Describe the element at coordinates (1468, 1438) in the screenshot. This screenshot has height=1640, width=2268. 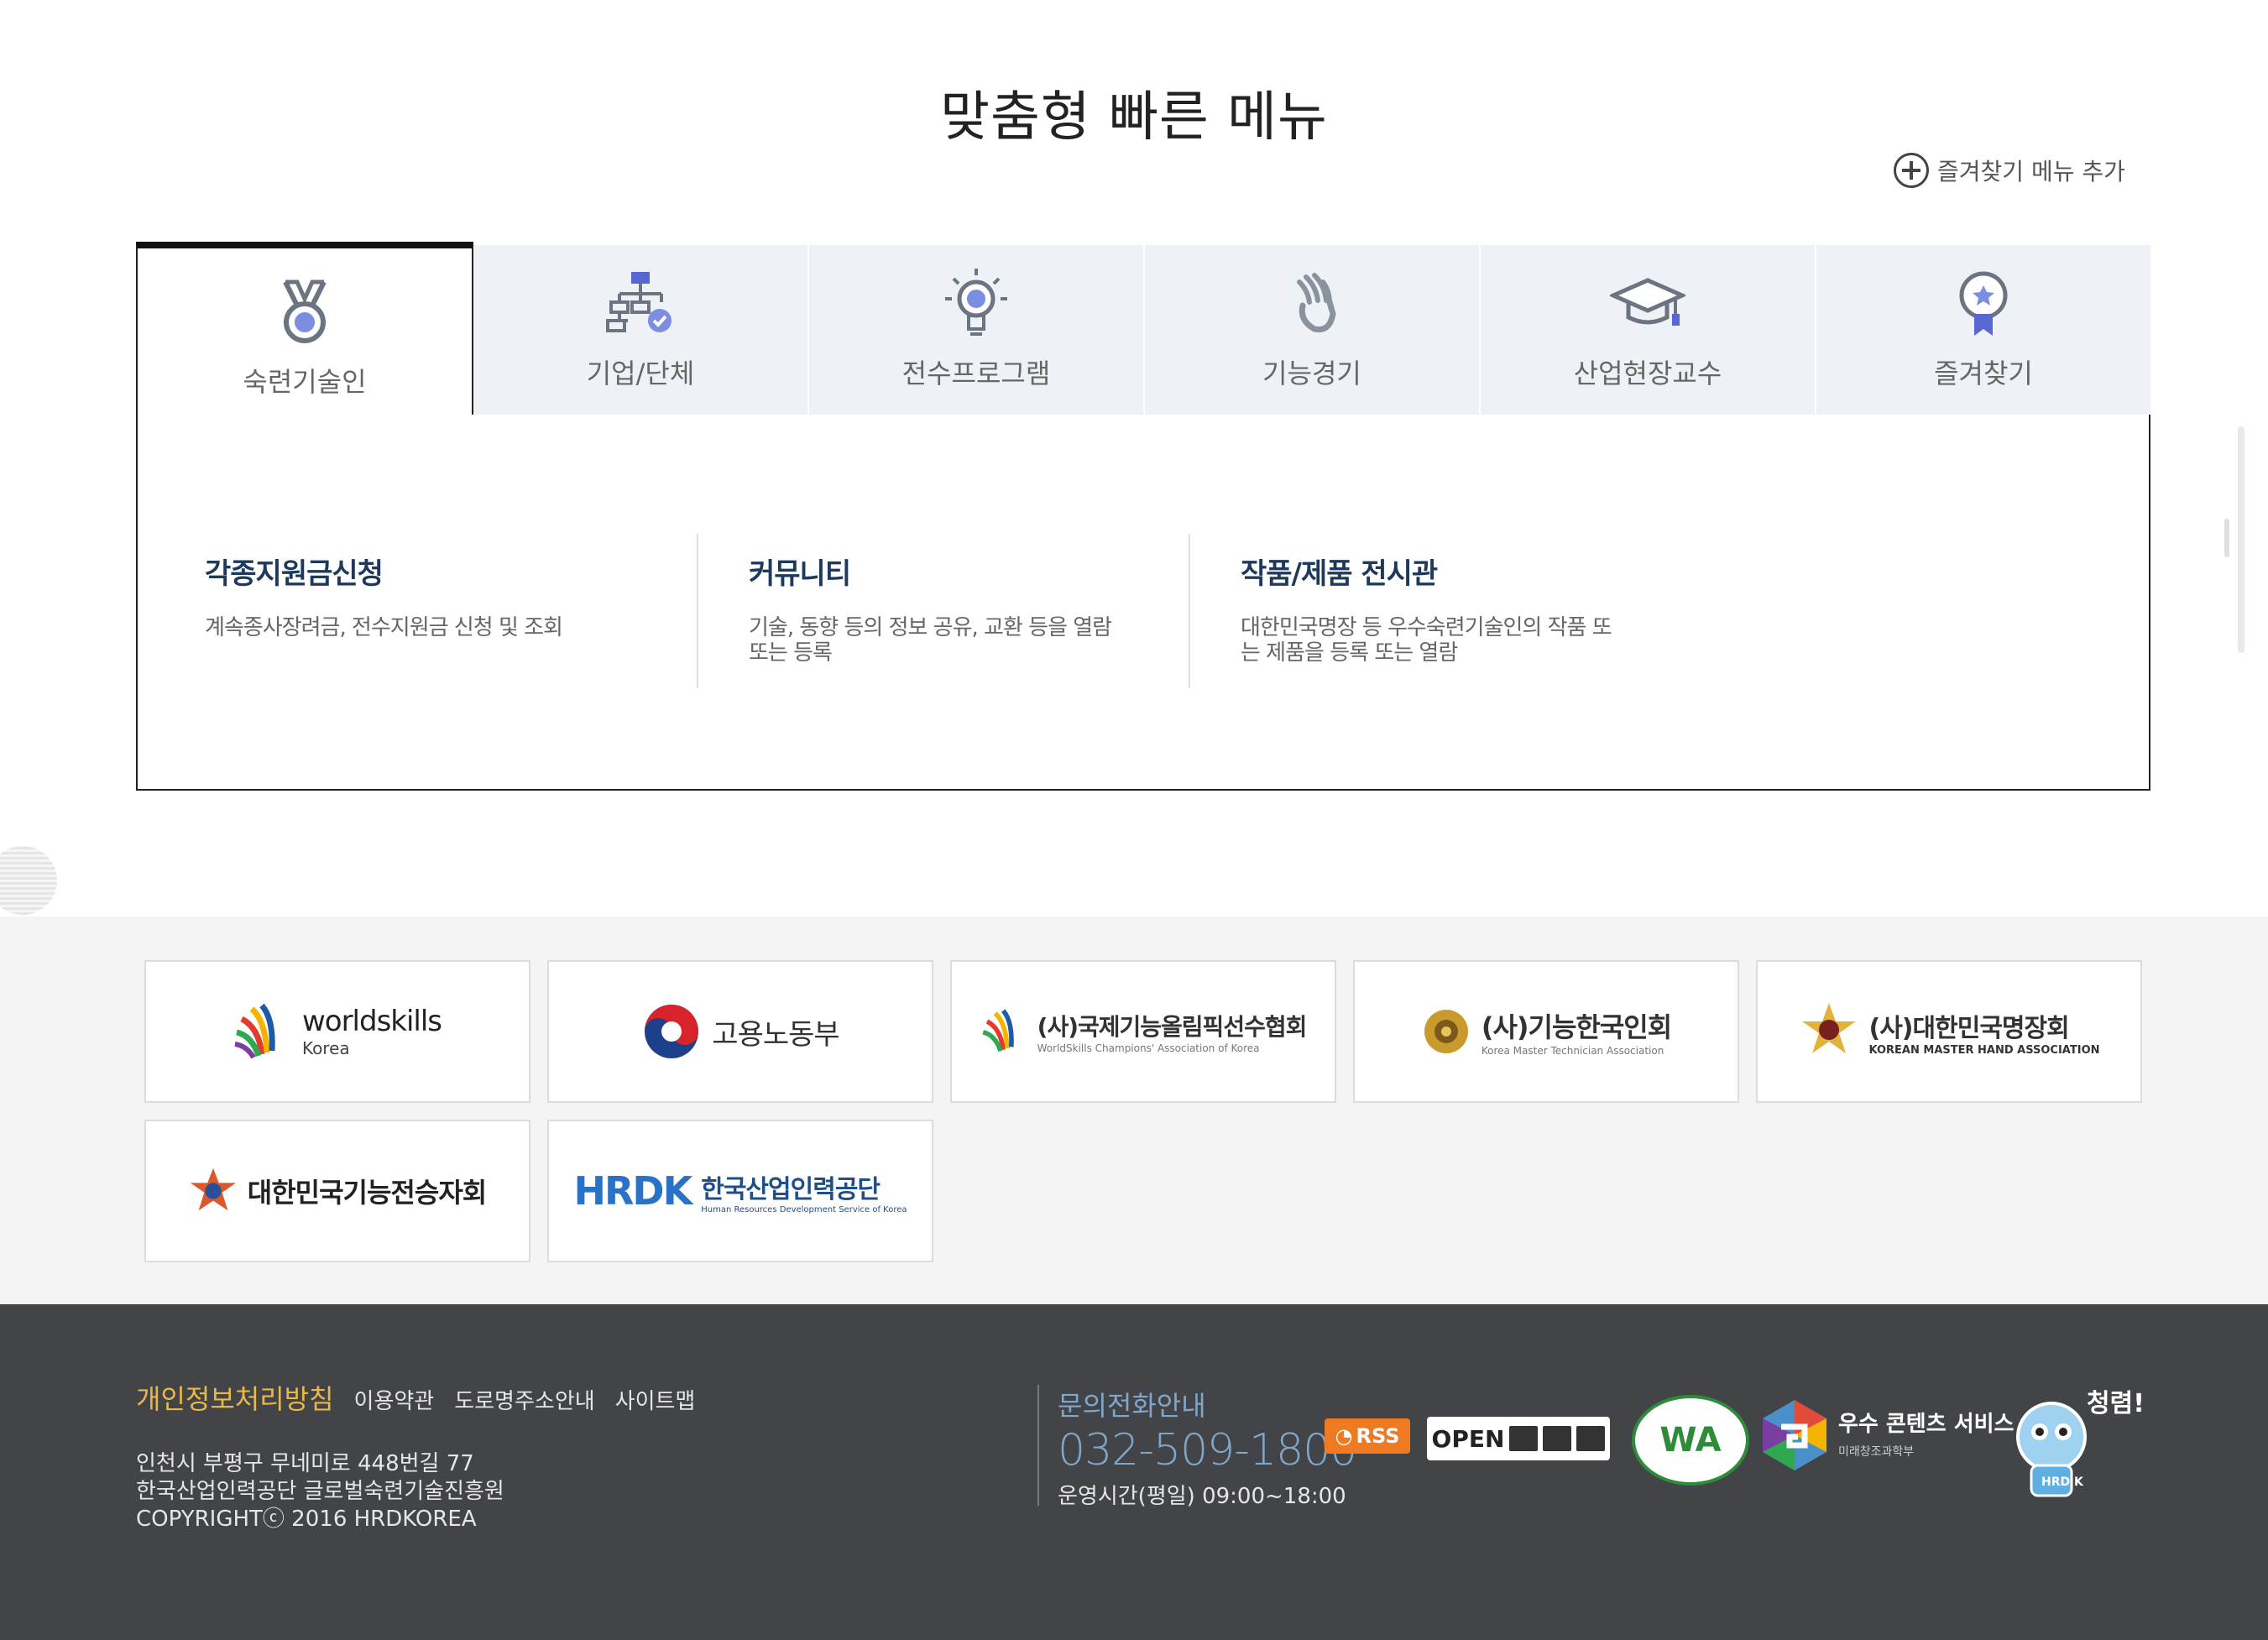
I see `open-label: OPEN` at that location.